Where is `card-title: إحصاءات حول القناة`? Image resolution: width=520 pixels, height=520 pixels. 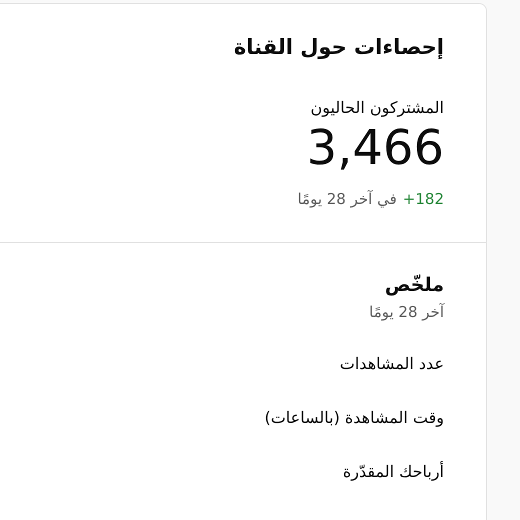
card-title: إحصاءات حول القناة is located at coordinates (339, 48).